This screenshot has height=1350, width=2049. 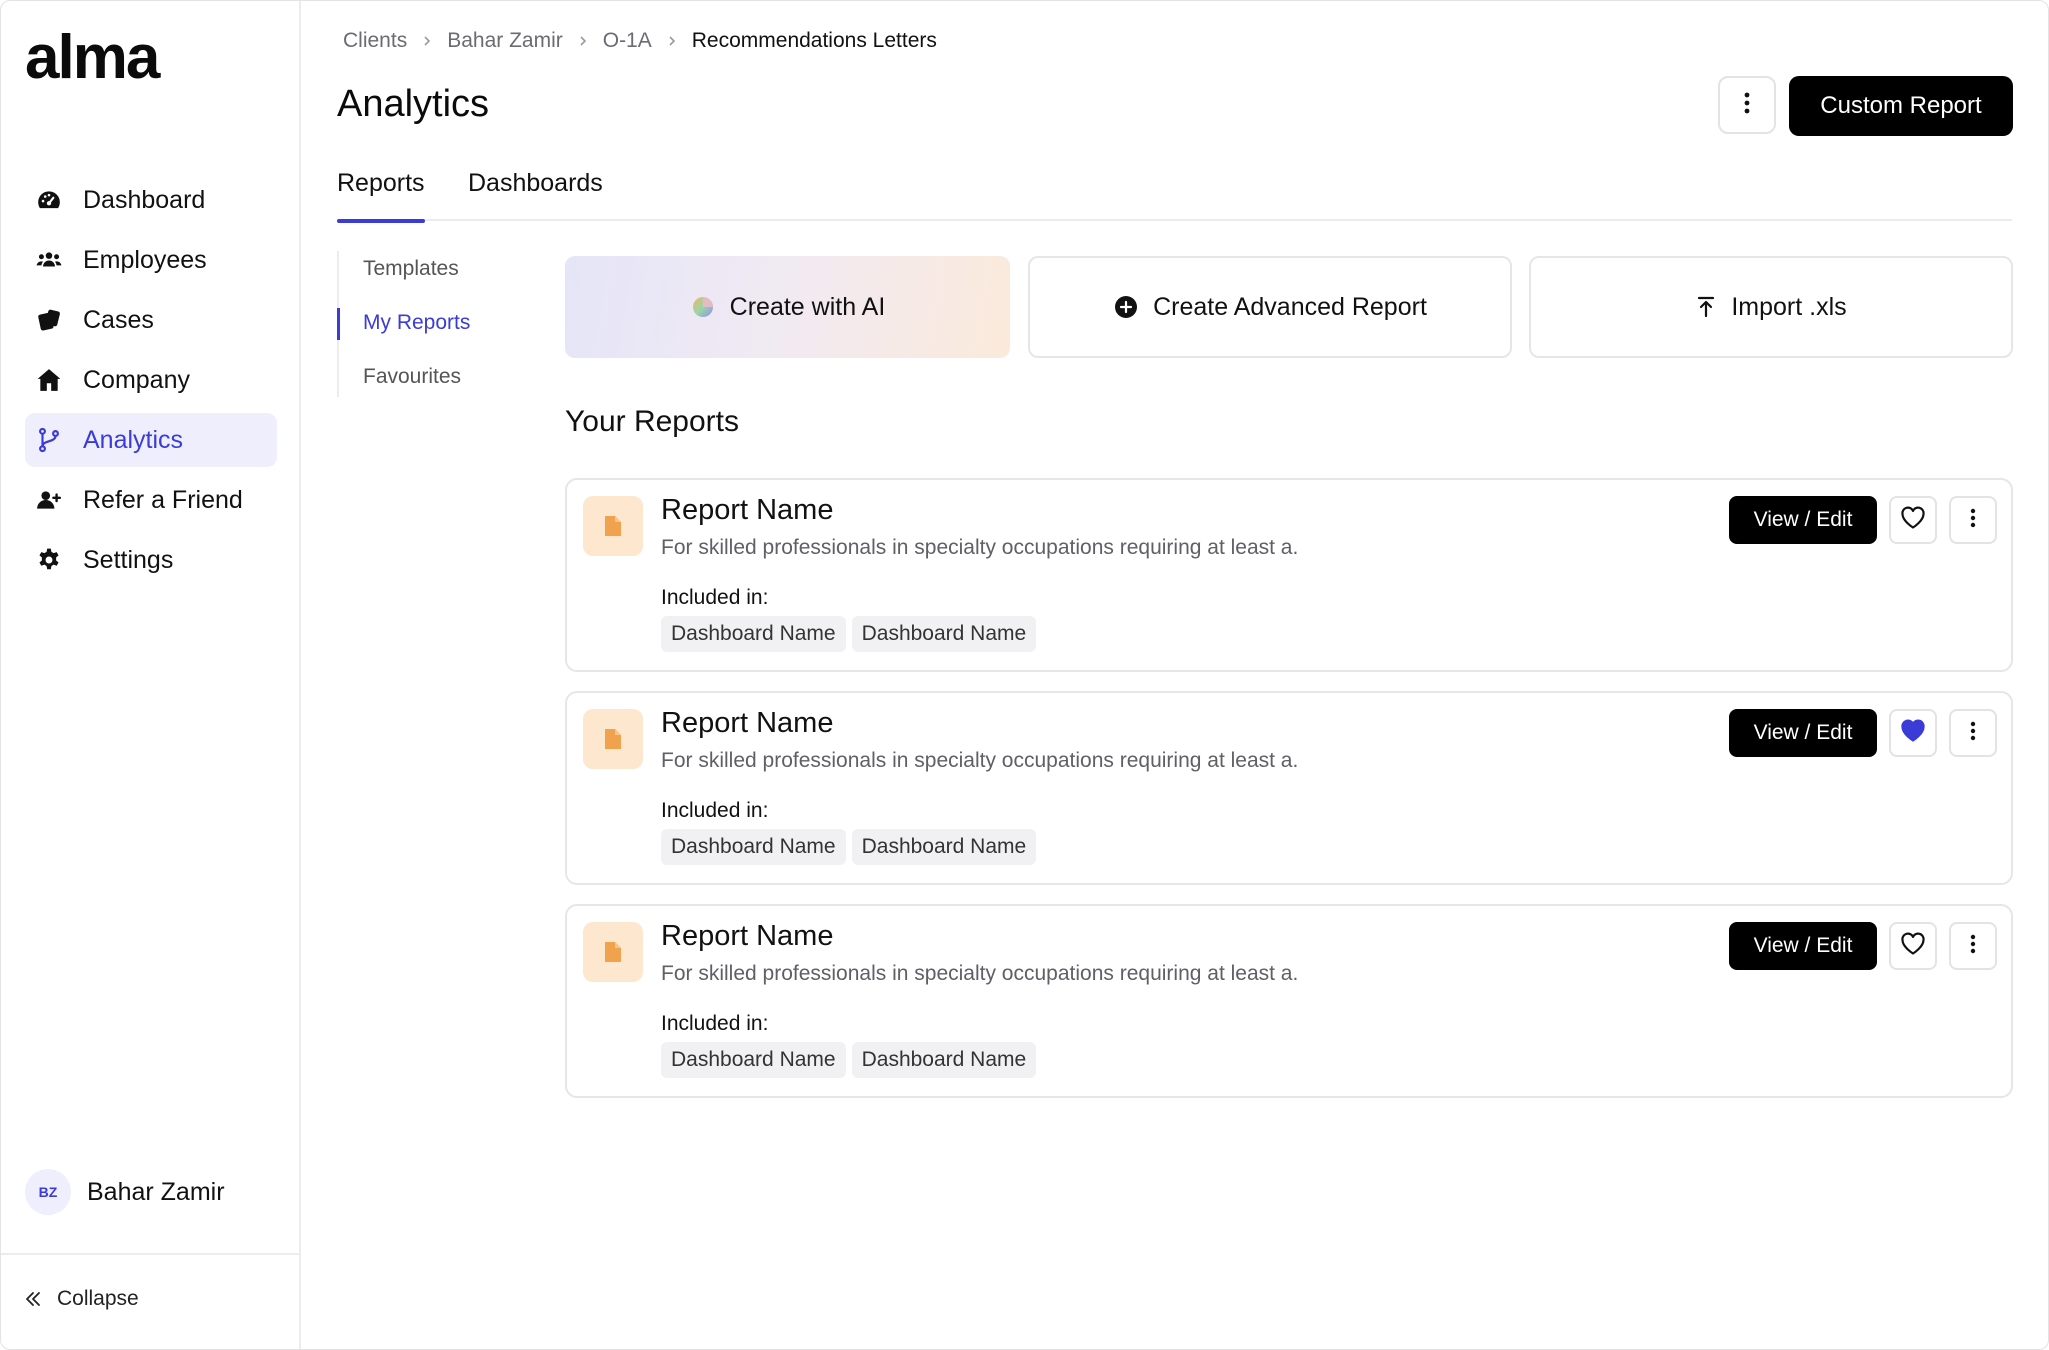 I want to click on double-chevron-left-icon, so click(x=33, y=1299).